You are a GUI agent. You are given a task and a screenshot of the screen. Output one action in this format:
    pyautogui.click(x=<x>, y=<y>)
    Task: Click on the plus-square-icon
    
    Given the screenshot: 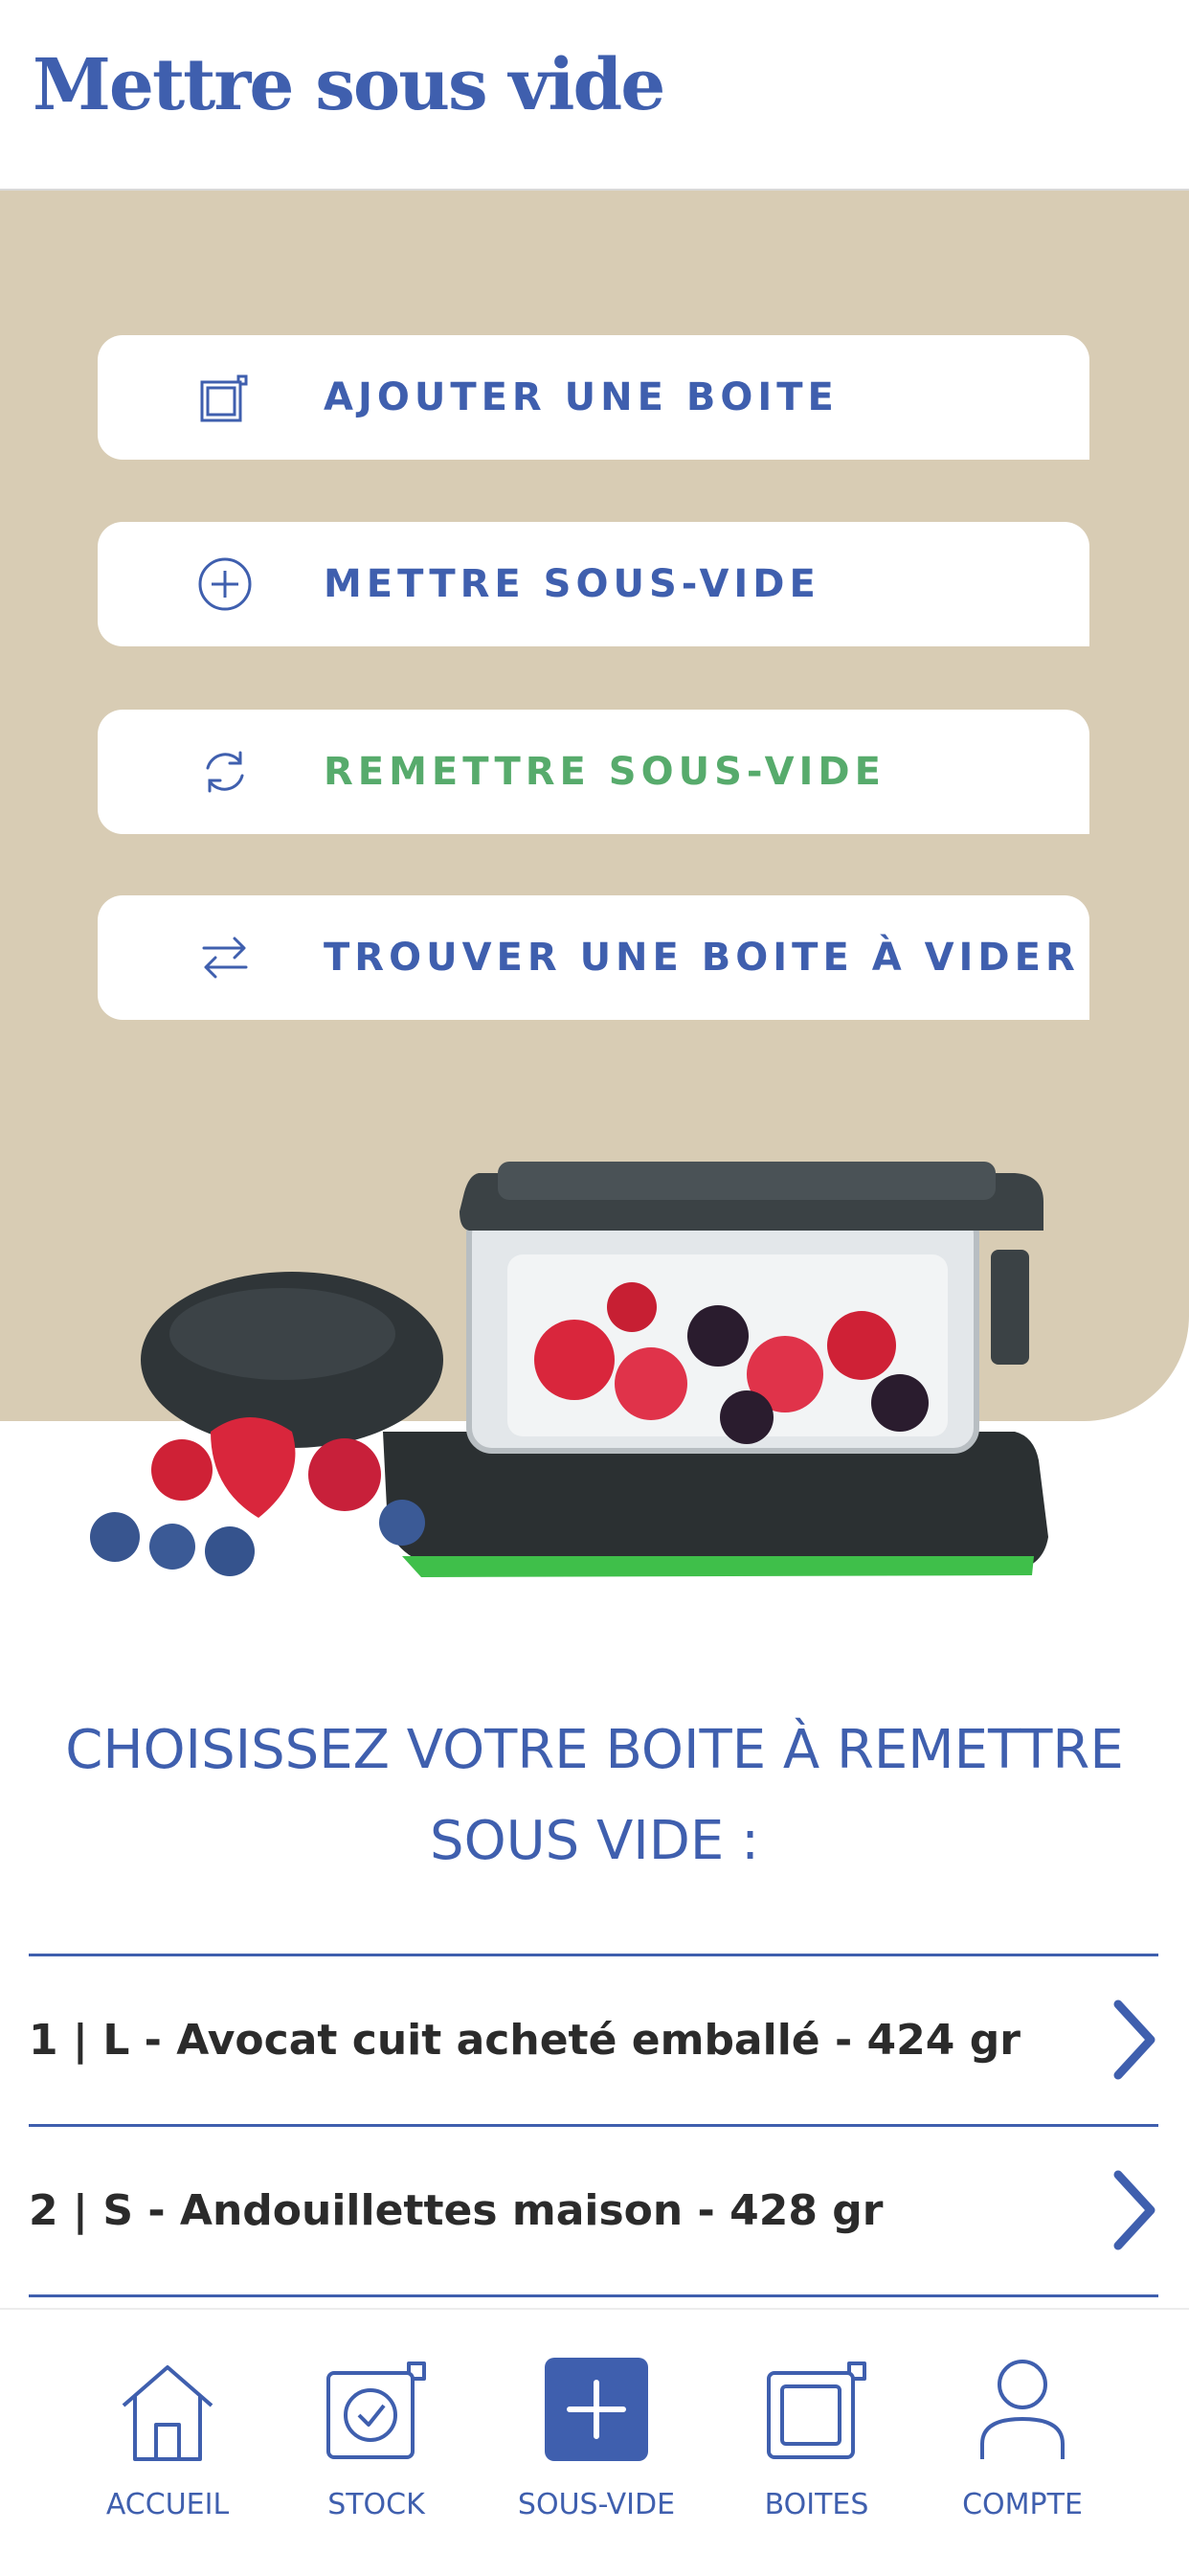 What is the action you would take?
    pyautogui.click(x=596, y=2409)
    